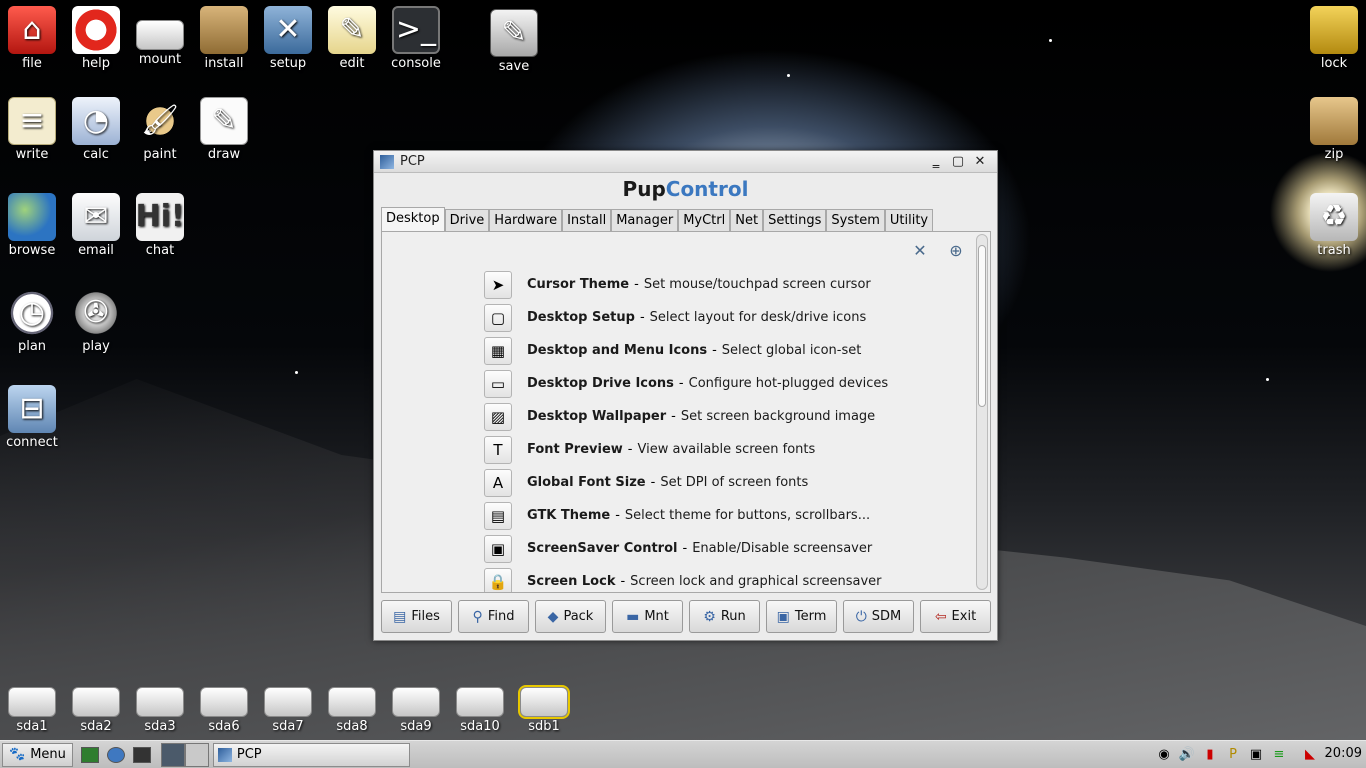 Image resolution: width=1366 pixels, height=768 pixels. I want to click on volume-icon: 🔊, so click(1187, 754).